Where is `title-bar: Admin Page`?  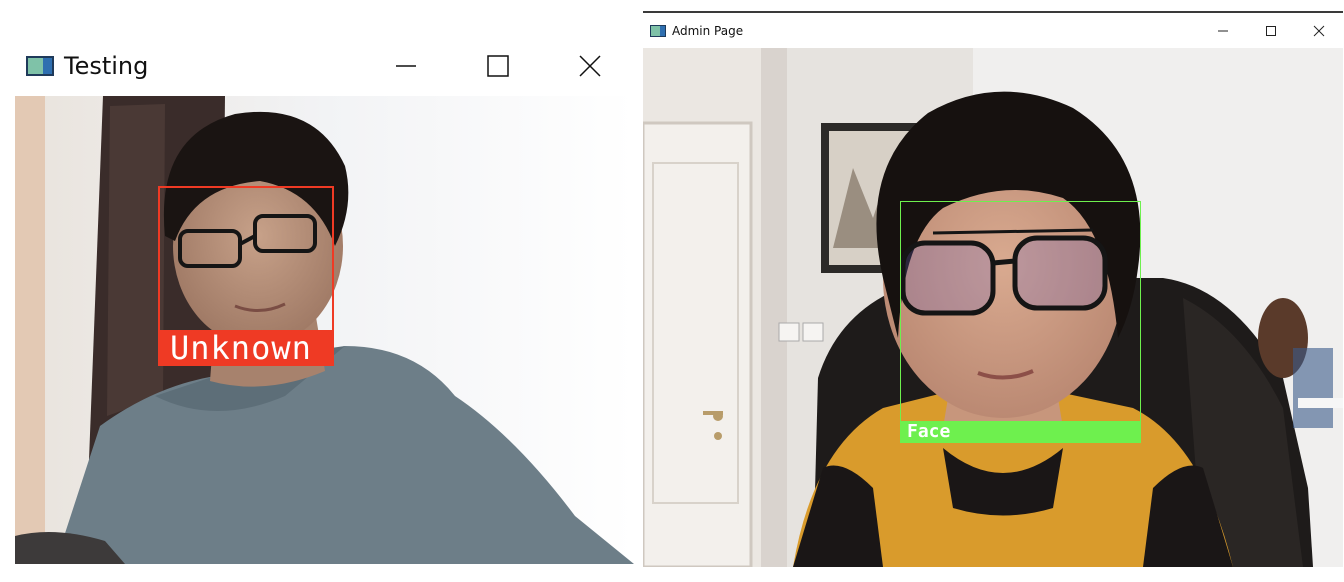
title-bar: Admin Page is located at coordinates (993, 30).